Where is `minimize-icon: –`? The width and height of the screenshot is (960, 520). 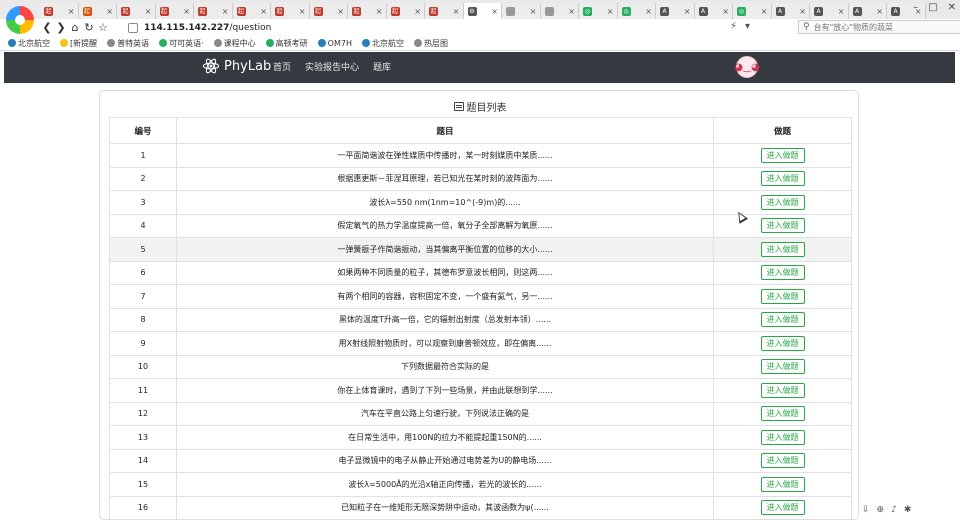 minimize-icon: – is located at coordinates (915, 7).